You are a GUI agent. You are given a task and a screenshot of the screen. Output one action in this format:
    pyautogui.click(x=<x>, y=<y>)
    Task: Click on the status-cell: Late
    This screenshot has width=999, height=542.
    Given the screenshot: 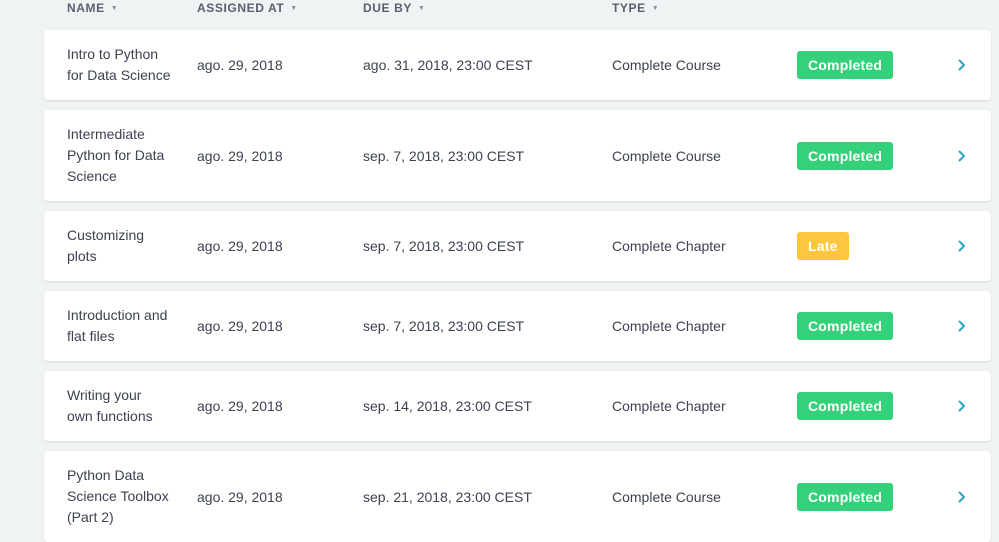 What is the action you would take?
    pyautogui.click(x=823, y=246)
    